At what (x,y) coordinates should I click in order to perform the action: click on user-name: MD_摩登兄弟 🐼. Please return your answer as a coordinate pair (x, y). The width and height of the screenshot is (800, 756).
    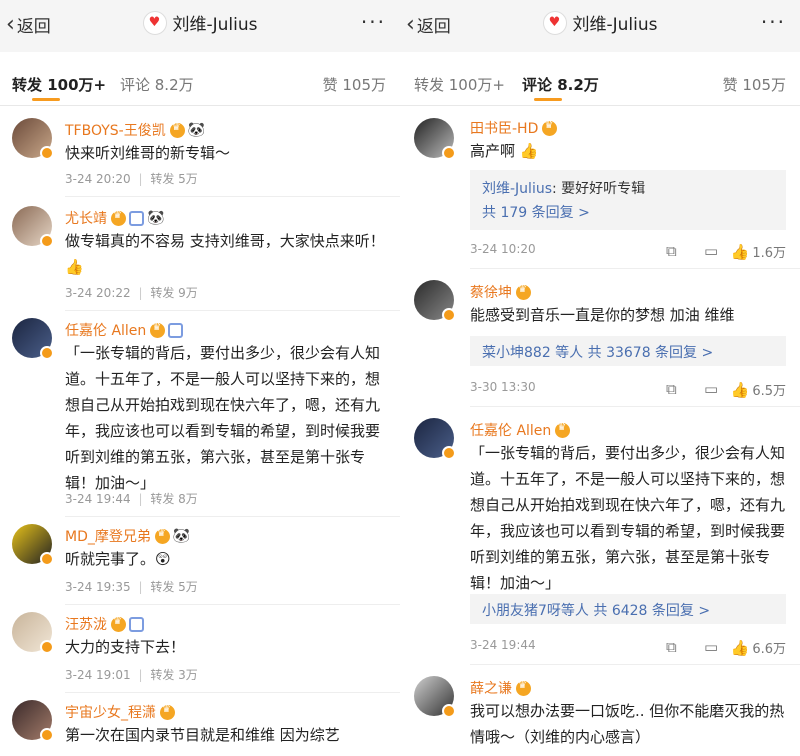
    Looking at the image, I should click on (127, 536).